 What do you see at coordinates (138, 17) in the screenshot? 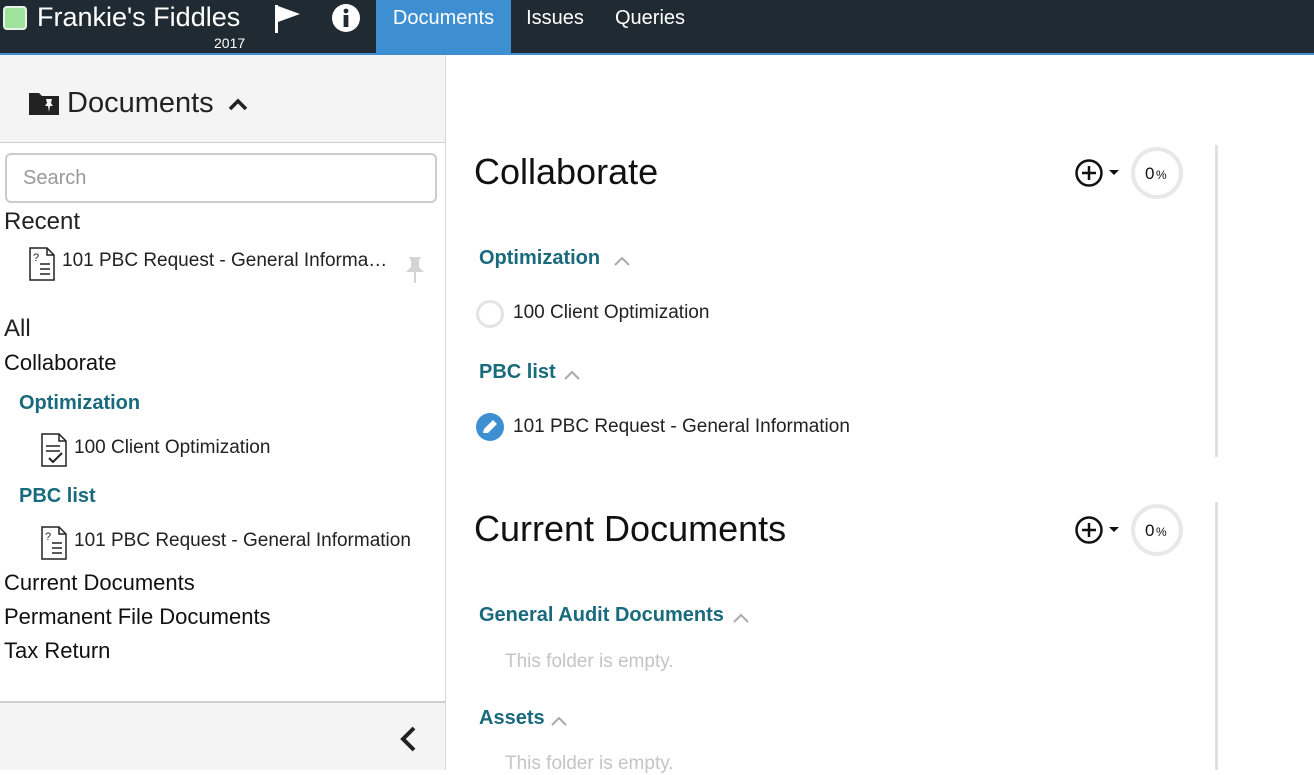
I see `client-name: Frankie's Fiddles` at bounding box center [138, 17].